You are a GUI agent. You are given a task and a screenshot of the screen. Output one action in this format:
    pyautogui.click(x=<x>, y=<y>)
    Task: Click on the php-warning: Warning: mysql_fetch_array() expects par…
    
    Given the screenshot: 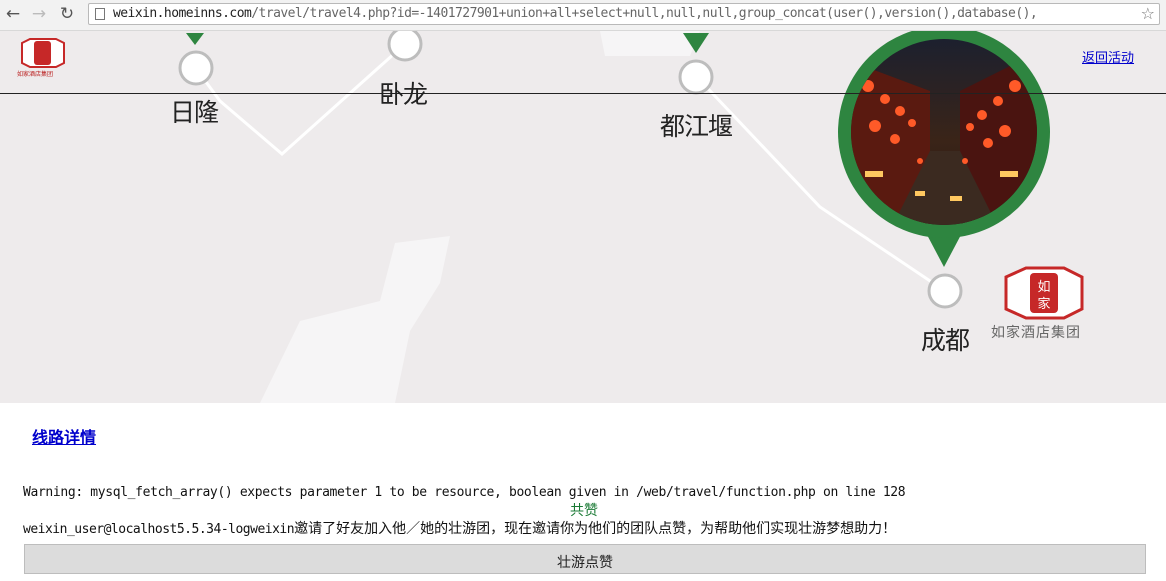 What is the action you would take?
    pyautogui.click(x=464, y=492)
    